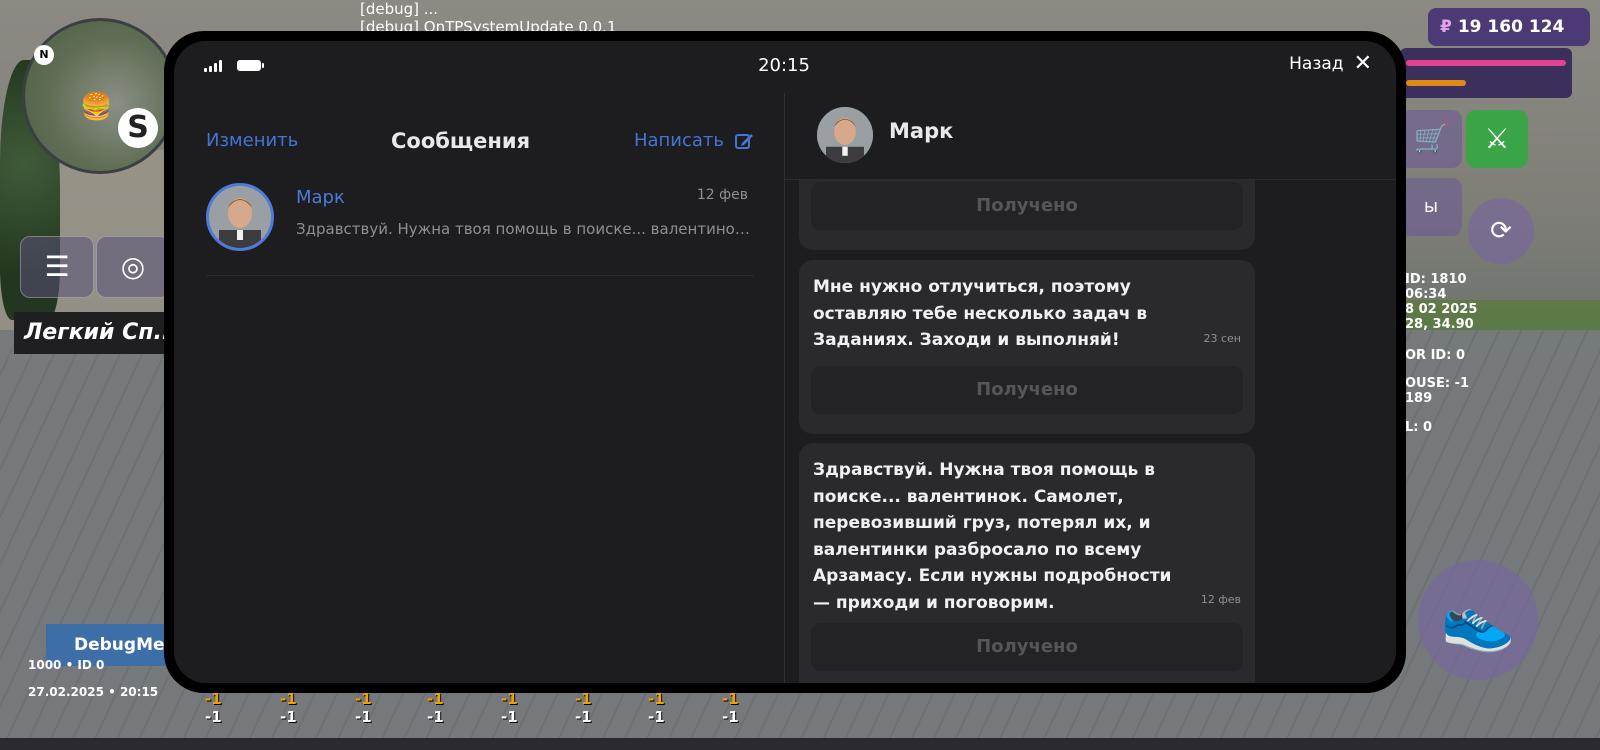  Describe the element at coordinates (1419, 427) in the screenshot. I see `debug-stats: L: 0` at that location.